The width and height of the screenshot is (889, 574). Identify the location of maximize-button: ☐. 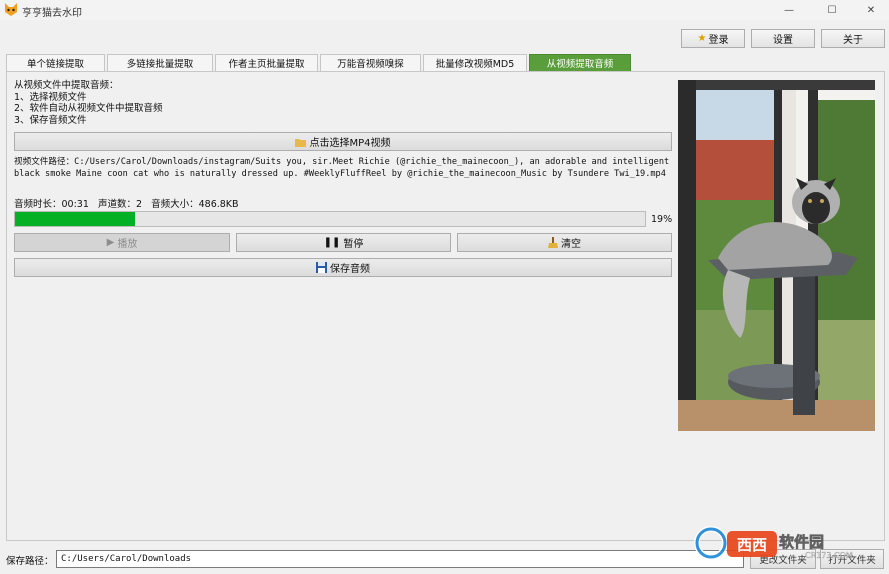
(832, 10).